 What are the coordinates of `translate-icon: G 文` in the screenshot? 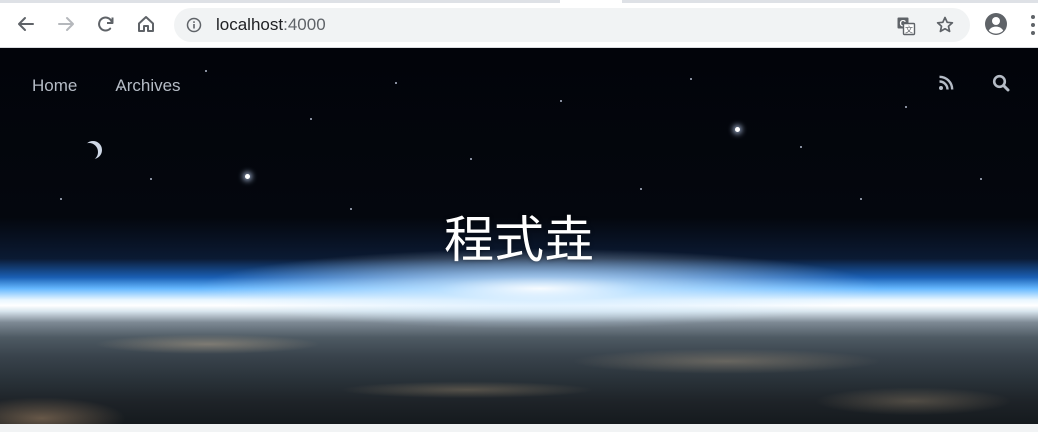 It's located at (906, 26).